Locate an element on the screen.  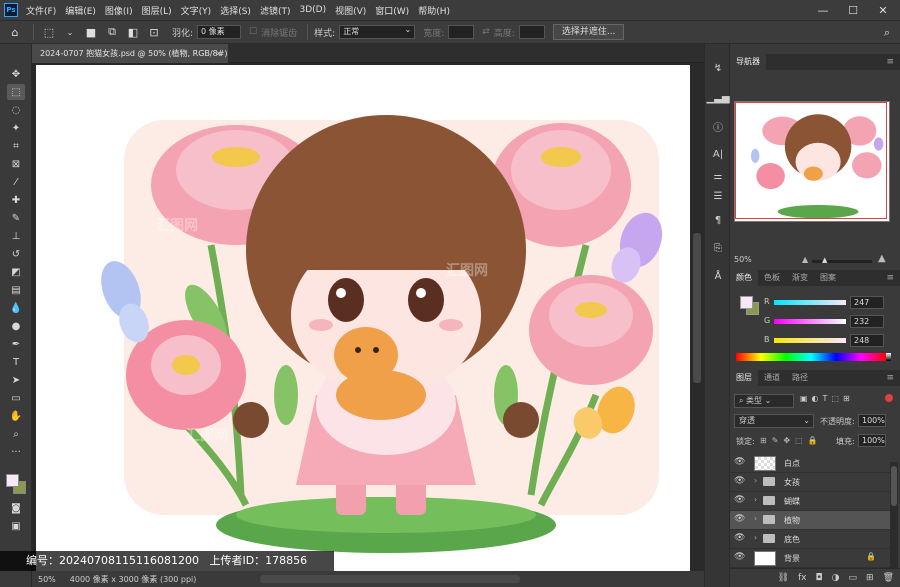
rectangle-tool-icon: ▭ is located at coordinates (16, 398).